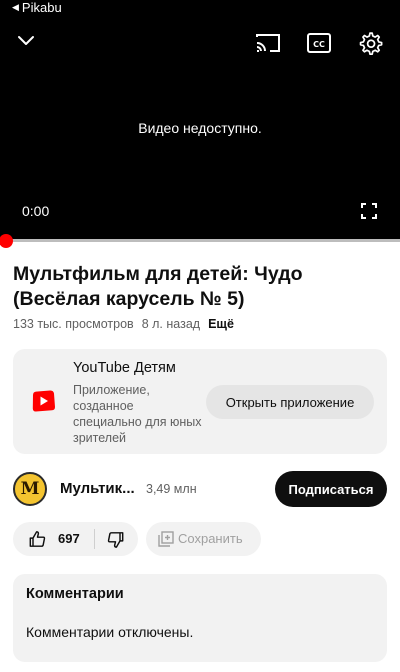 This screenshot has width=400, height=672. I want to click on view-count: 133 тыс. просмотров, so click(73, 324).